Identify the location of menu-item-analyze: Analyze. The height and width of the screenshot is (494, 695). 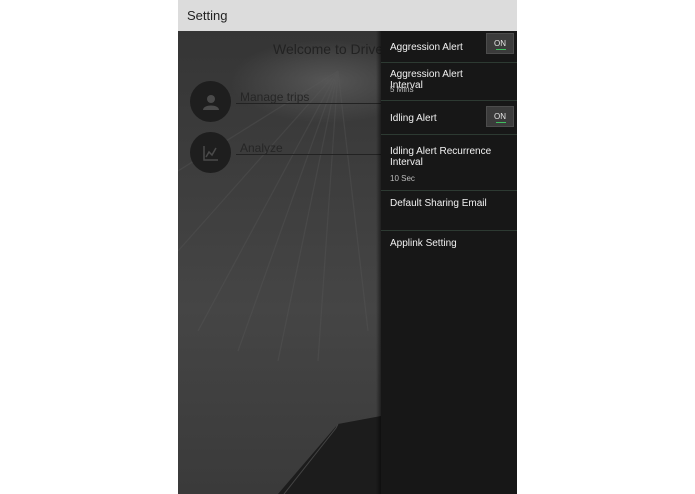
(285, 153).